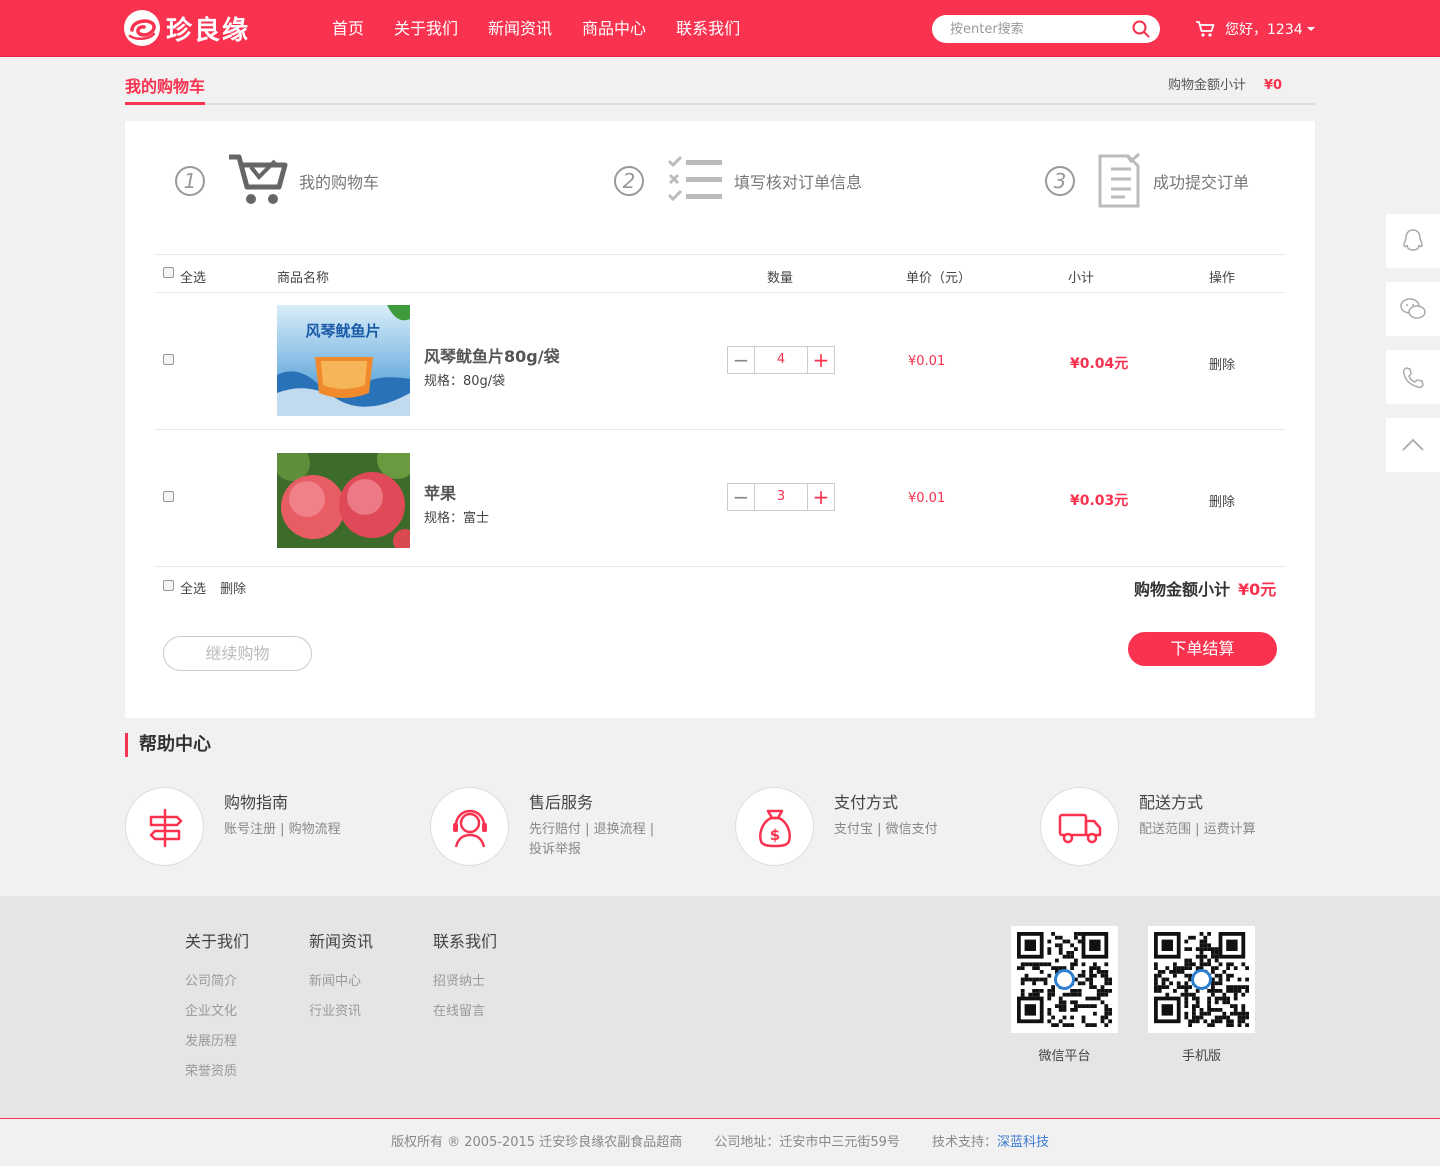  Describe the element at coordinates (720, 498) in the screenshot. I see `table-row: 苹果 规格：富士 − 3 + ¥0.01 ¥0.03元 删除` at that location.